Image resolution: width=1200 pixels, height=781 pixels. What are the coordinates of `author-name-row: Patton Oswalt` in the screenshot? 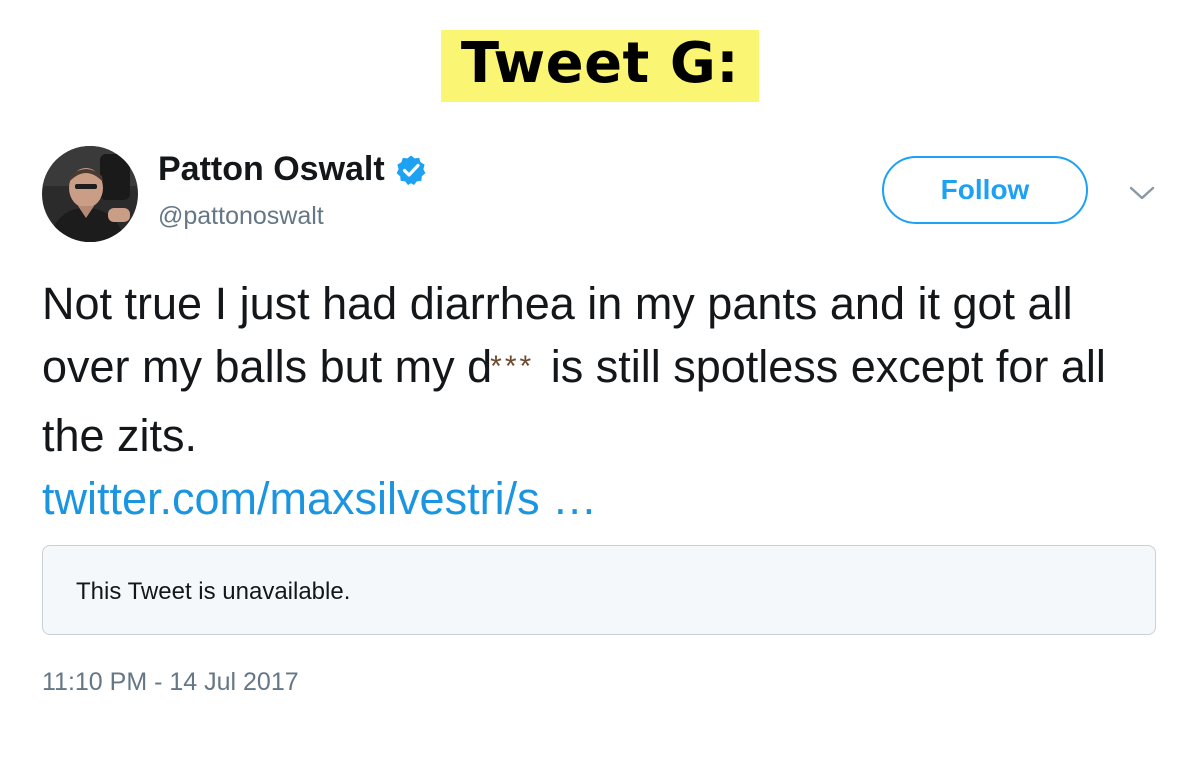 It's located at (292, 169).